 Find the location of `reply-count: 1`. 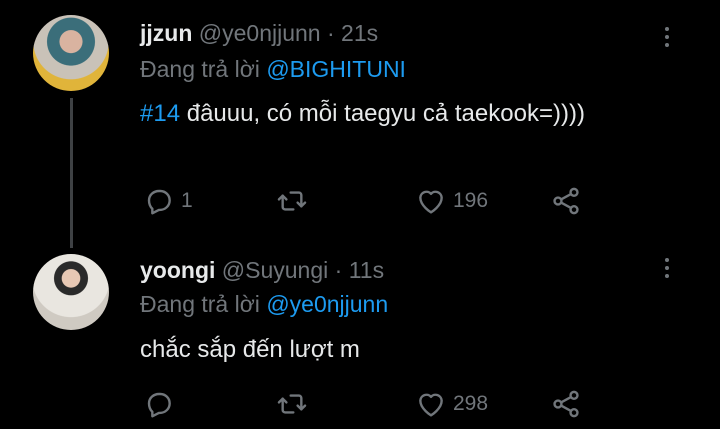

reply-count: 1 is located at coordinates (187, 200).